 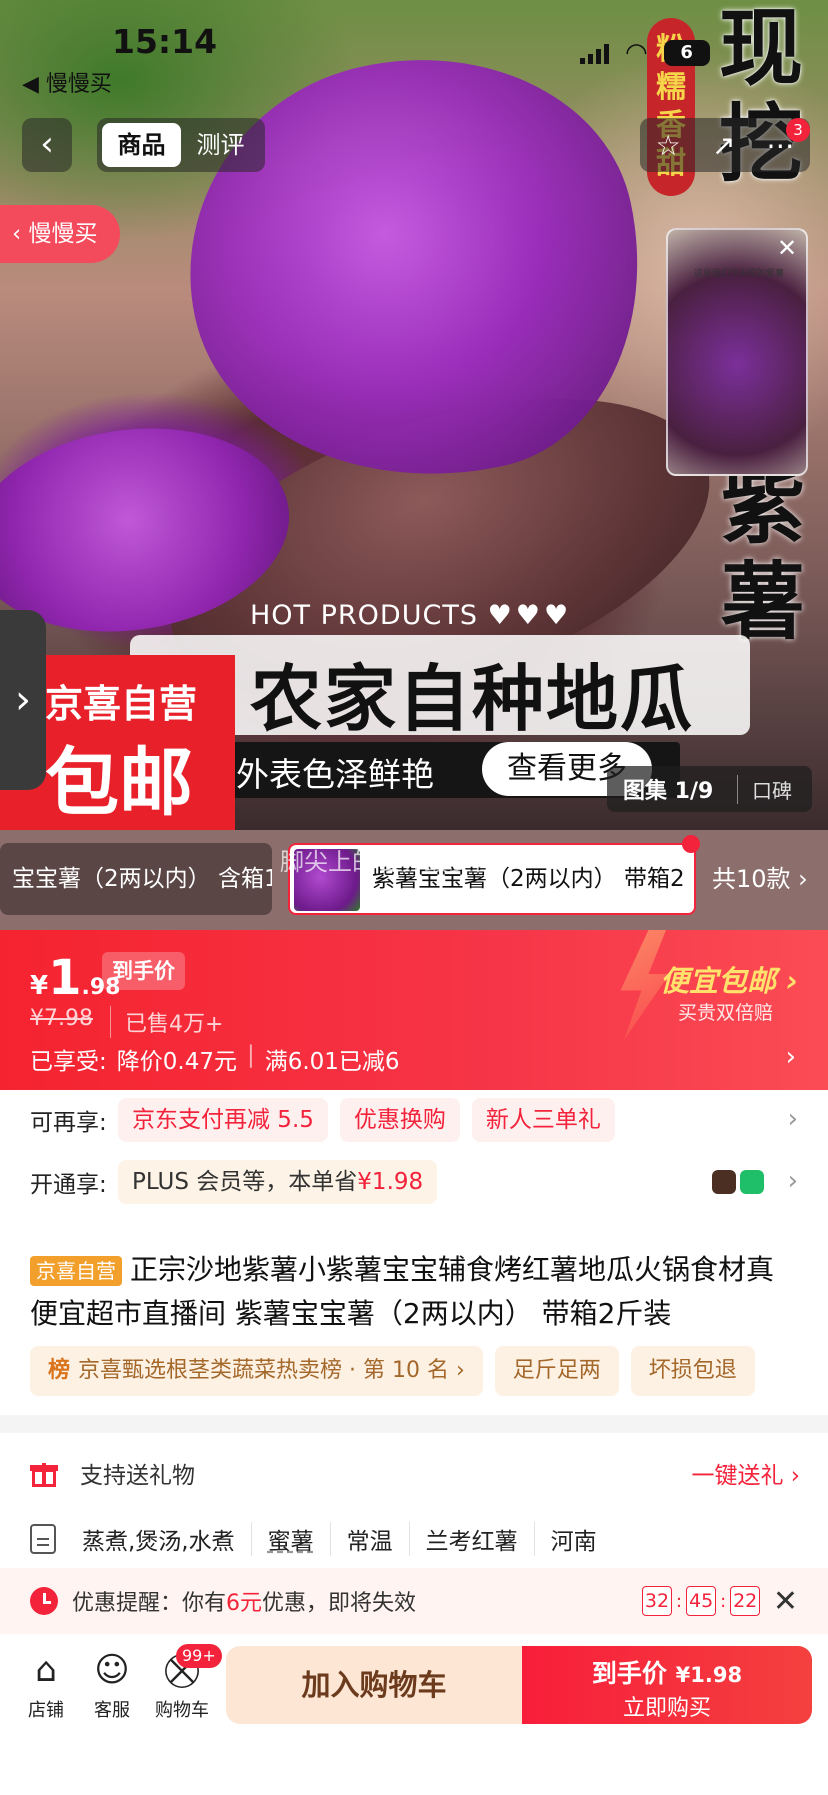 I want to click on chat-icon: ☺, so click(x=112, y=1670).